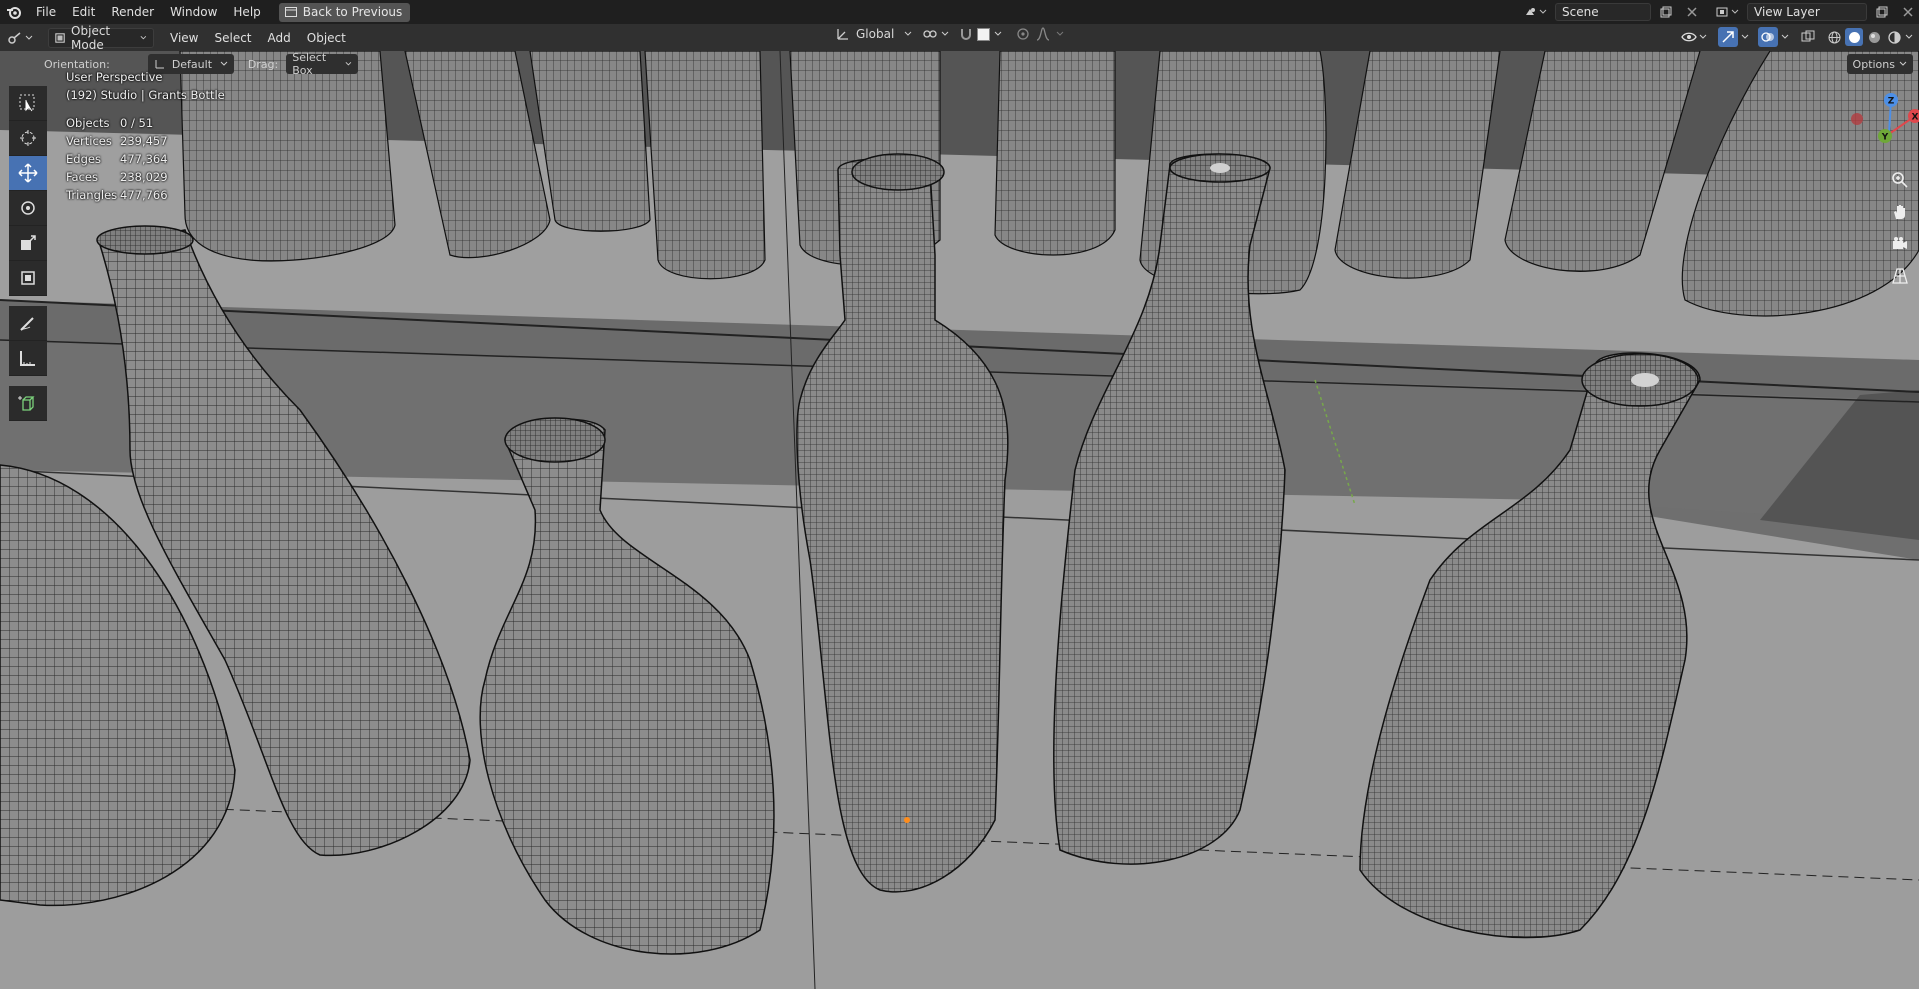  I want to click on wireframe-shading-button, so click(1834, 37).